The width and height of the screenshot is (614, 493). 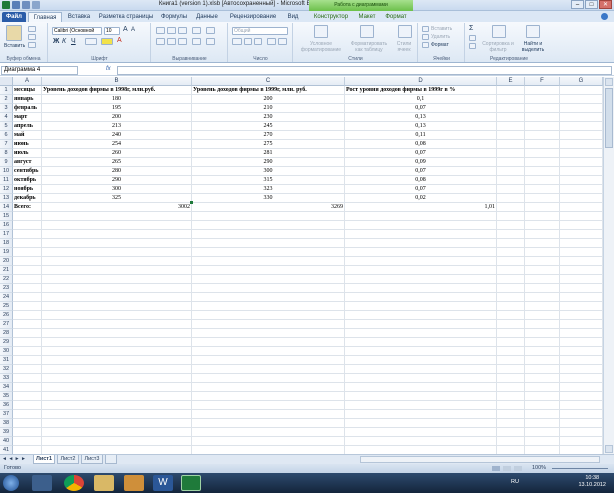 What do you see at coordinates (6, 252) in the screenshot?
I see `row-header: 19` at bounding box center [6, 252].